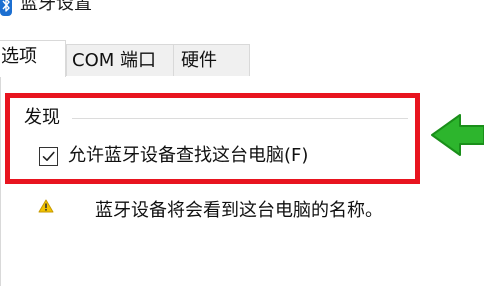 The height and width of the screenshot is (286, 484). I want to click on tab-options: 选项, so click(33, 58).